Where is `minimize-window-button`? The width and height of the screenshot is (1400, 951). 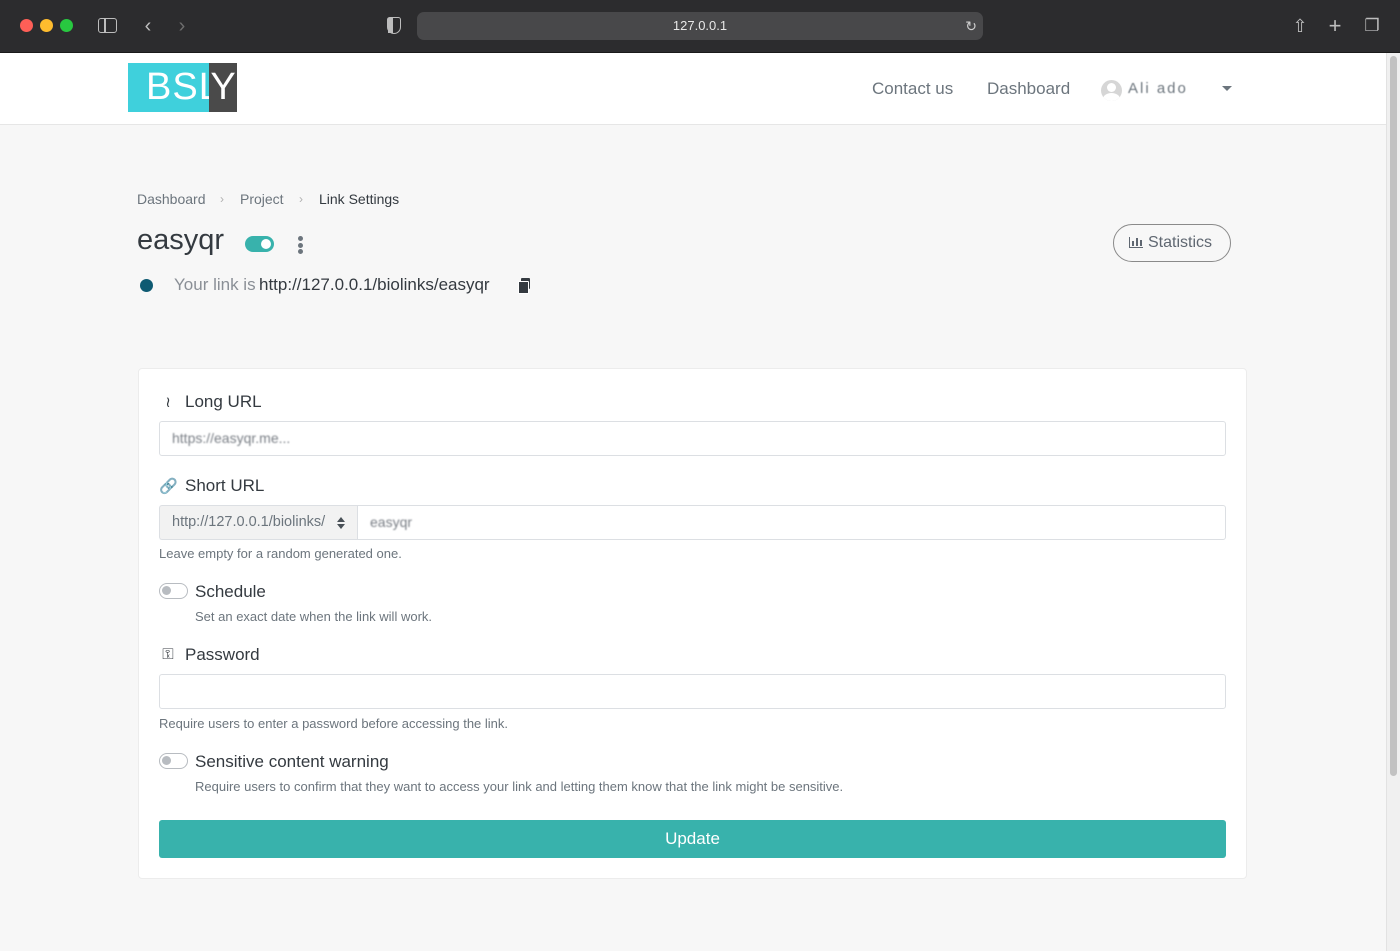 minimize-window-button is located at coordinates (46, 25).